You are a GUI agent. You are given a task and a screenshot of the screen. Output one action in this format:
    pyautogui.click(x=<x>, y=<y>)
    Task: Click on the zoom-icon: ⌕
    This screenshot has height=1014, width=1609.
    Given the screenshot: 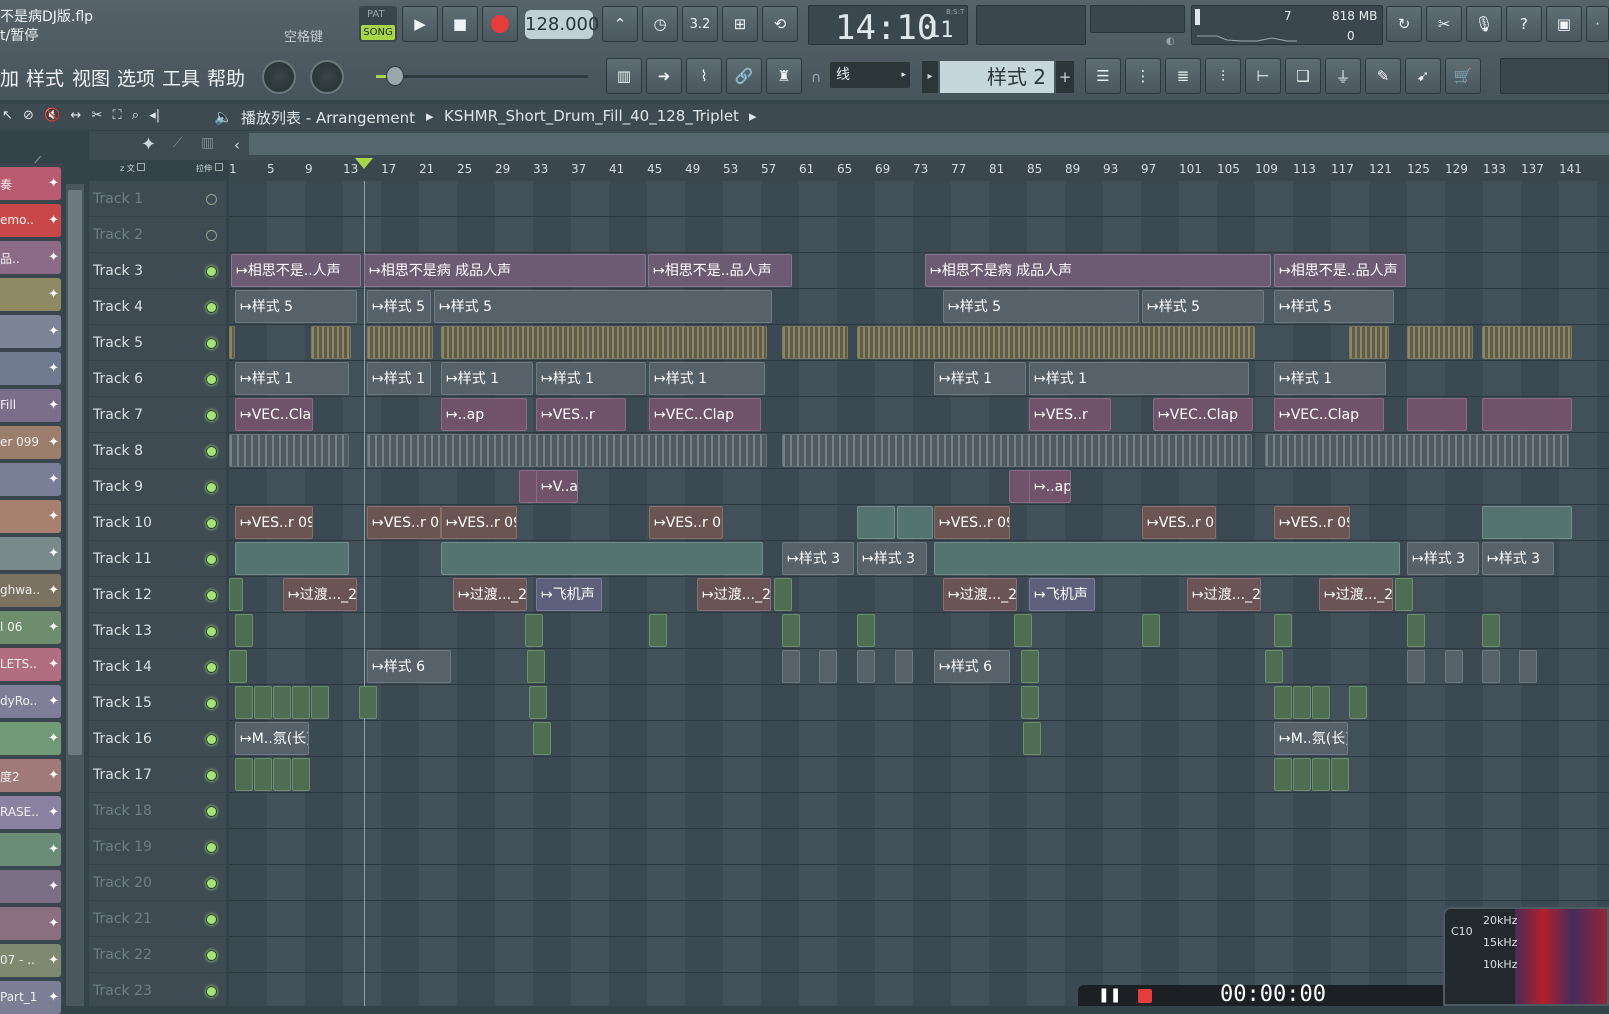 What is the action you would take?
    pyautogui.click(x=135, y=115)
    